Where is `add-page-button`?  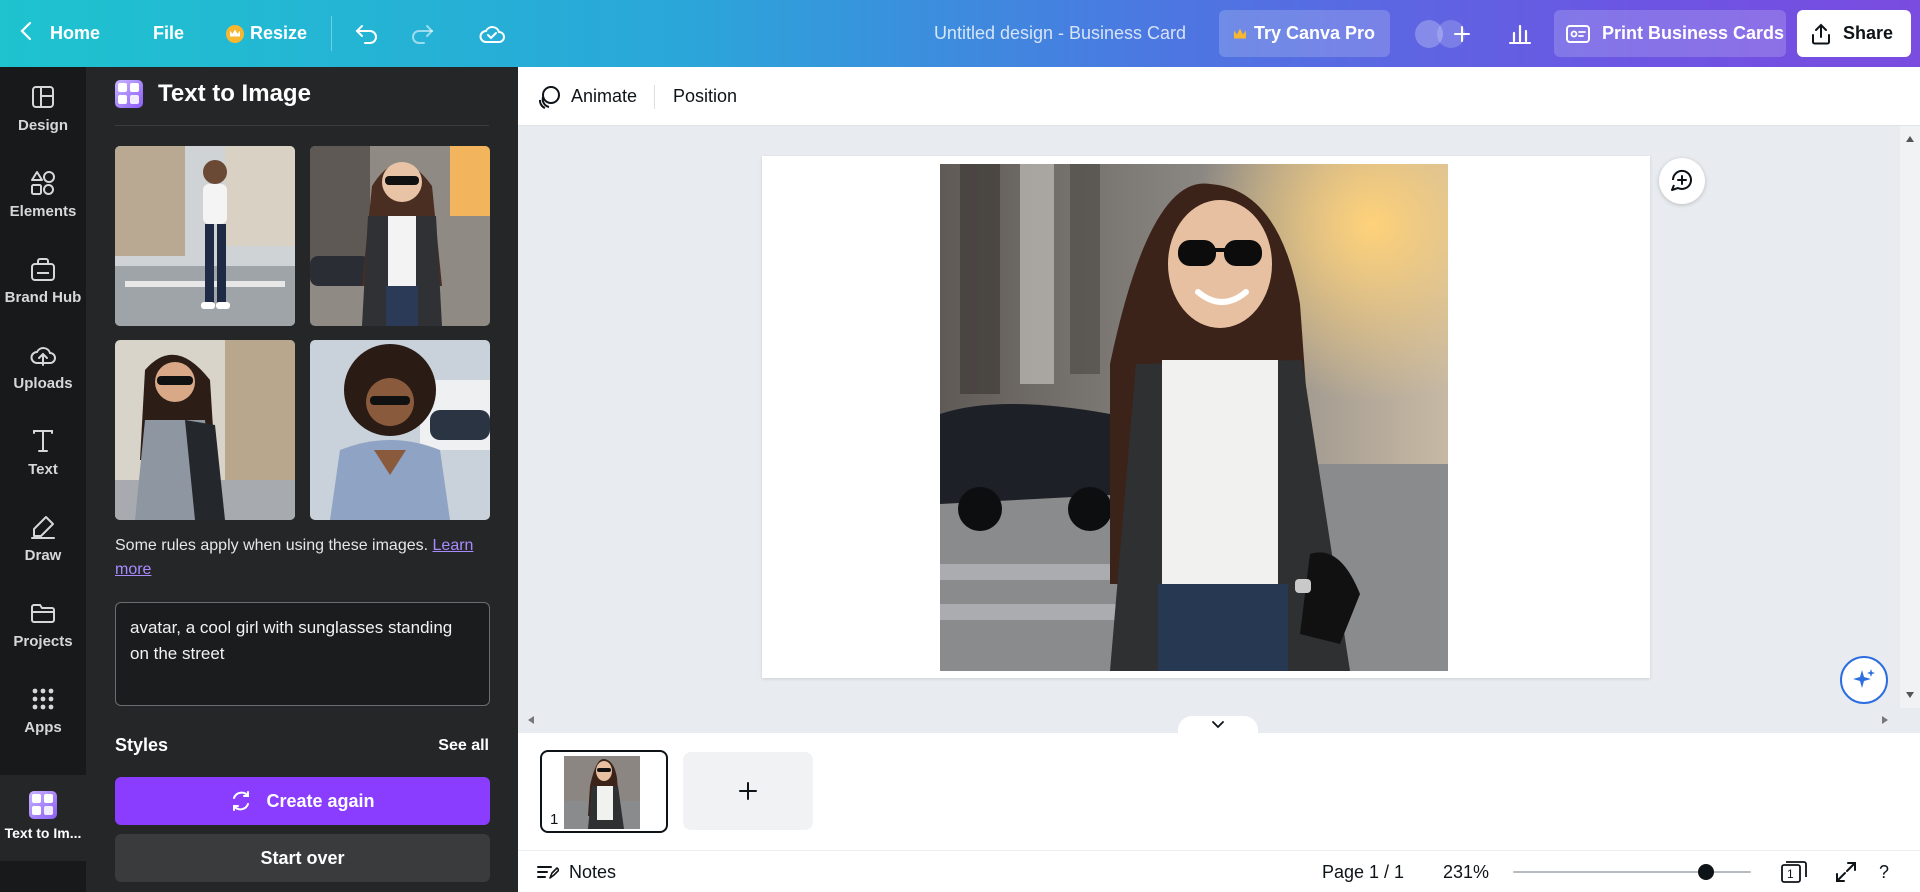 add-page-button is located at coordinates (748, 791).